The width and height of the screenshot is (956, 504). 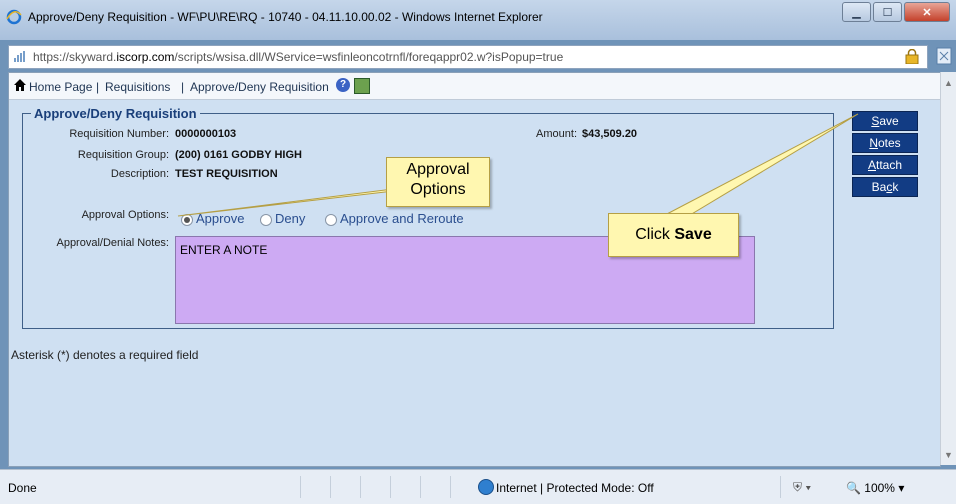 I want to click on radio-deny-label: Deny, so click(x=290, y=218).